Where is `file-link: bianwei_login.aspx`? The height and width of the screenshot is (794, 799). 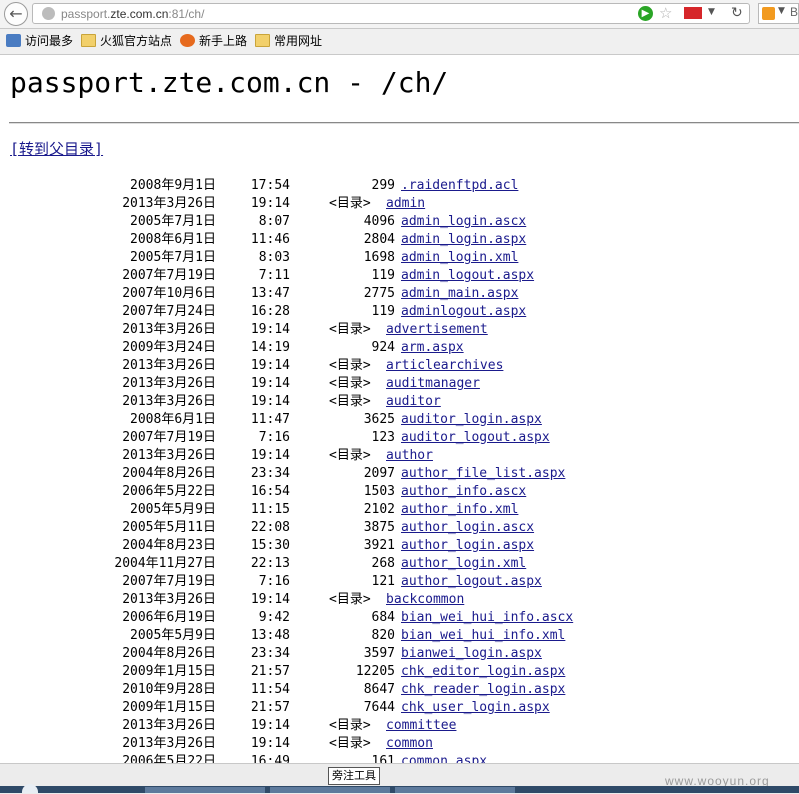
file-link: bianwei_login.aspx is located at coordinates (471, 654).